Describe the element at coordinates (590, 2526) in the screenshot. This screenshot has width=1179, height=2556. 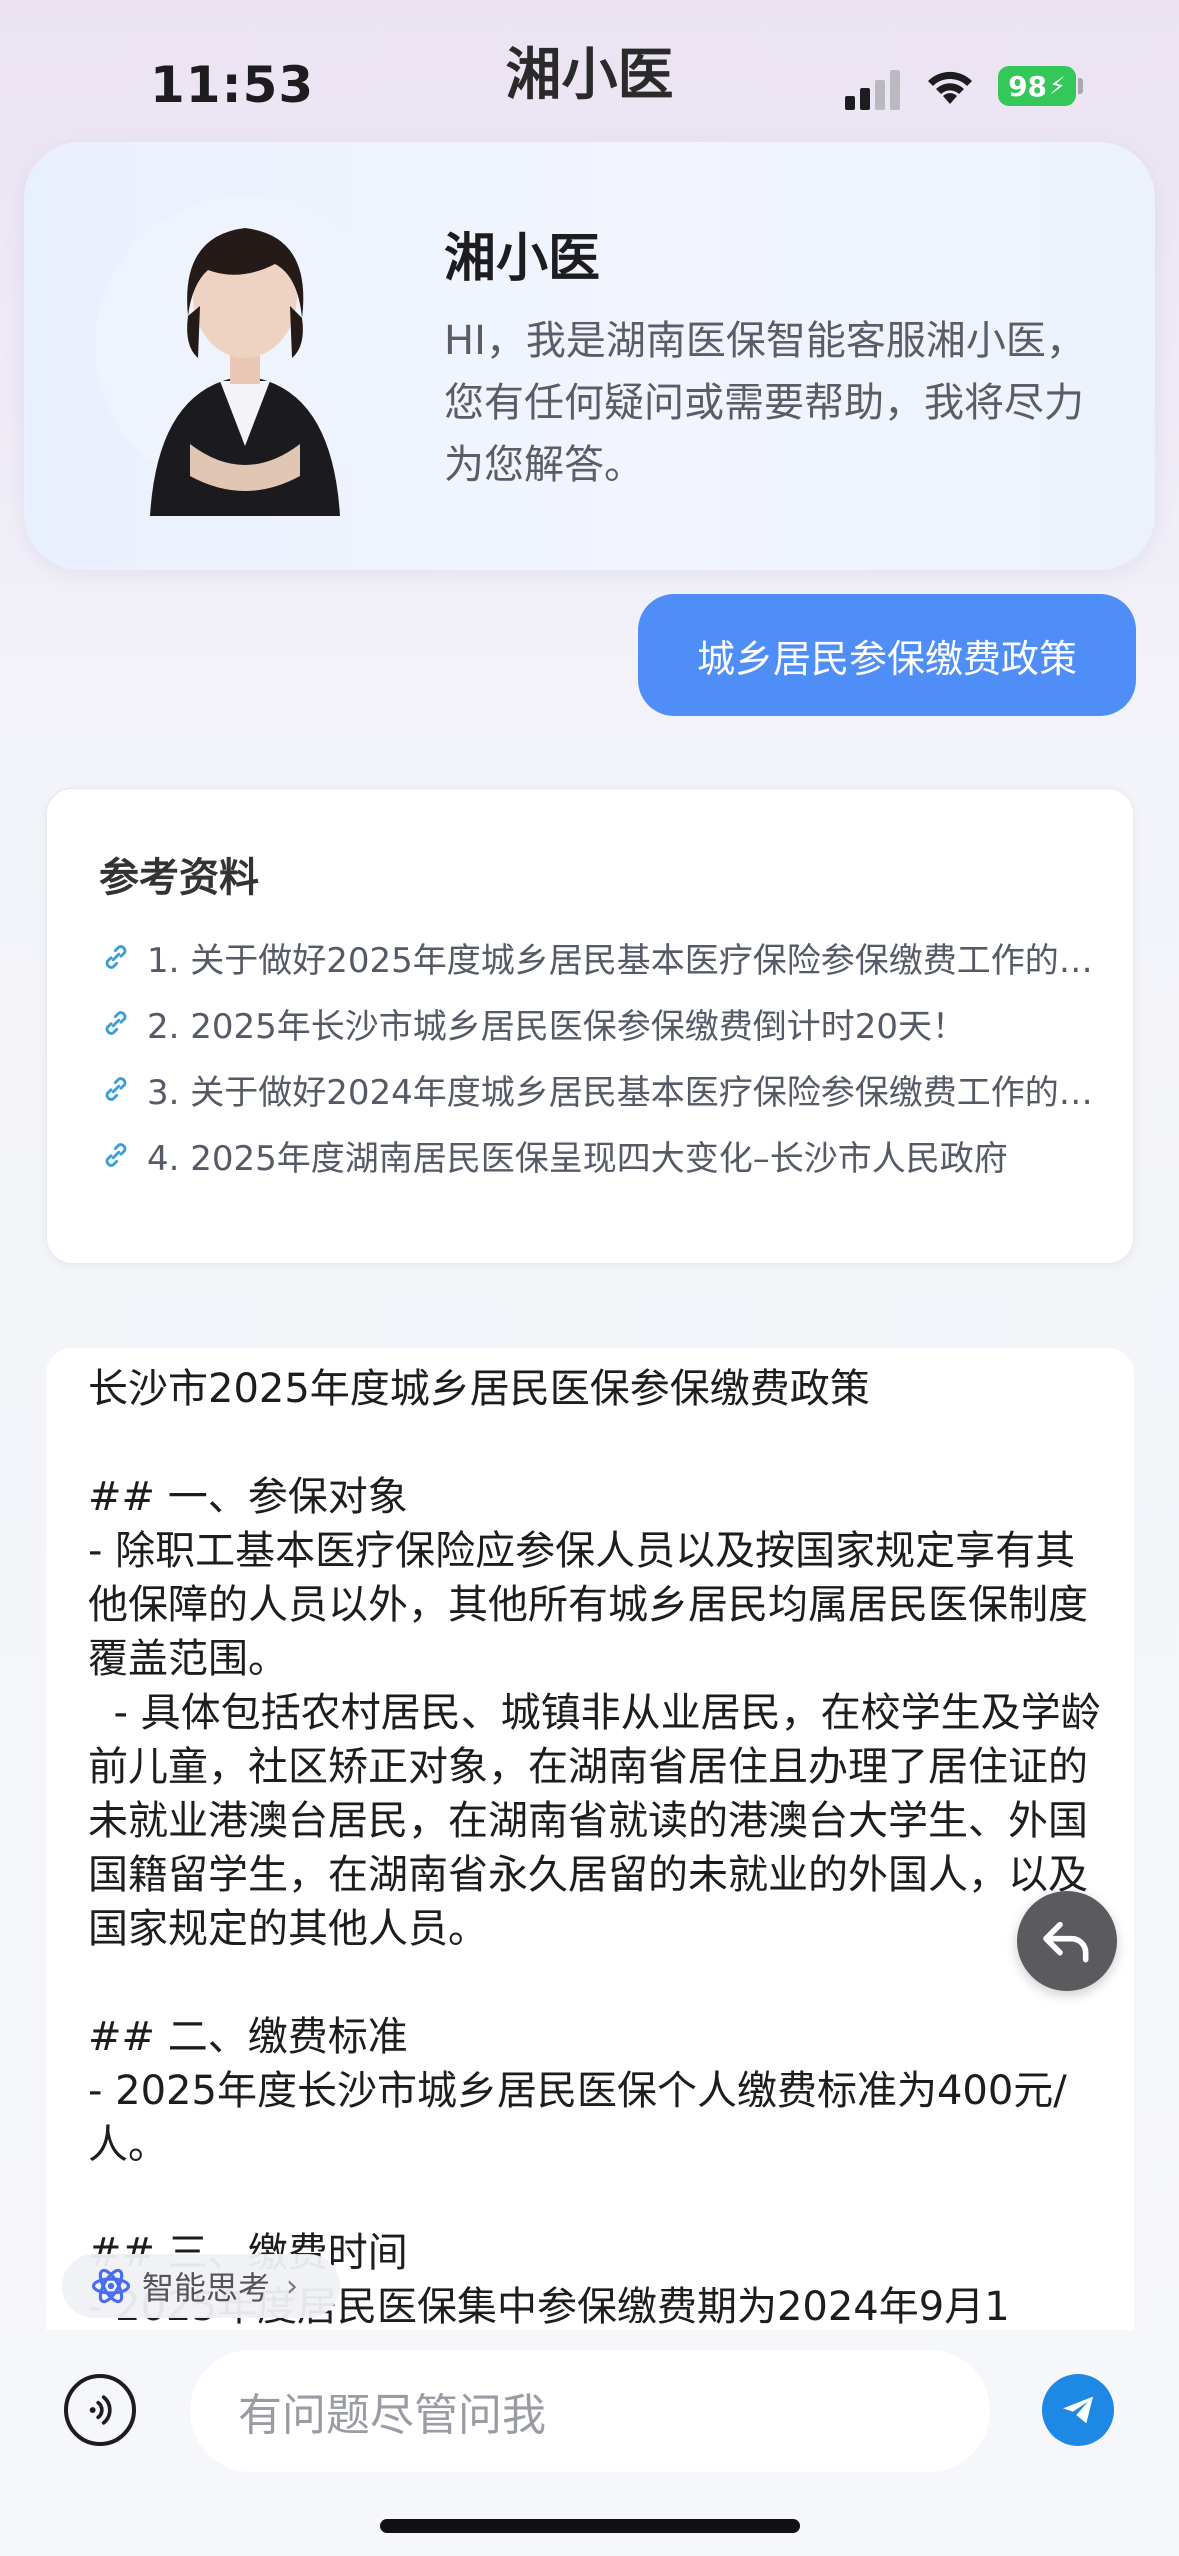
I see `home-indicator` at that location.